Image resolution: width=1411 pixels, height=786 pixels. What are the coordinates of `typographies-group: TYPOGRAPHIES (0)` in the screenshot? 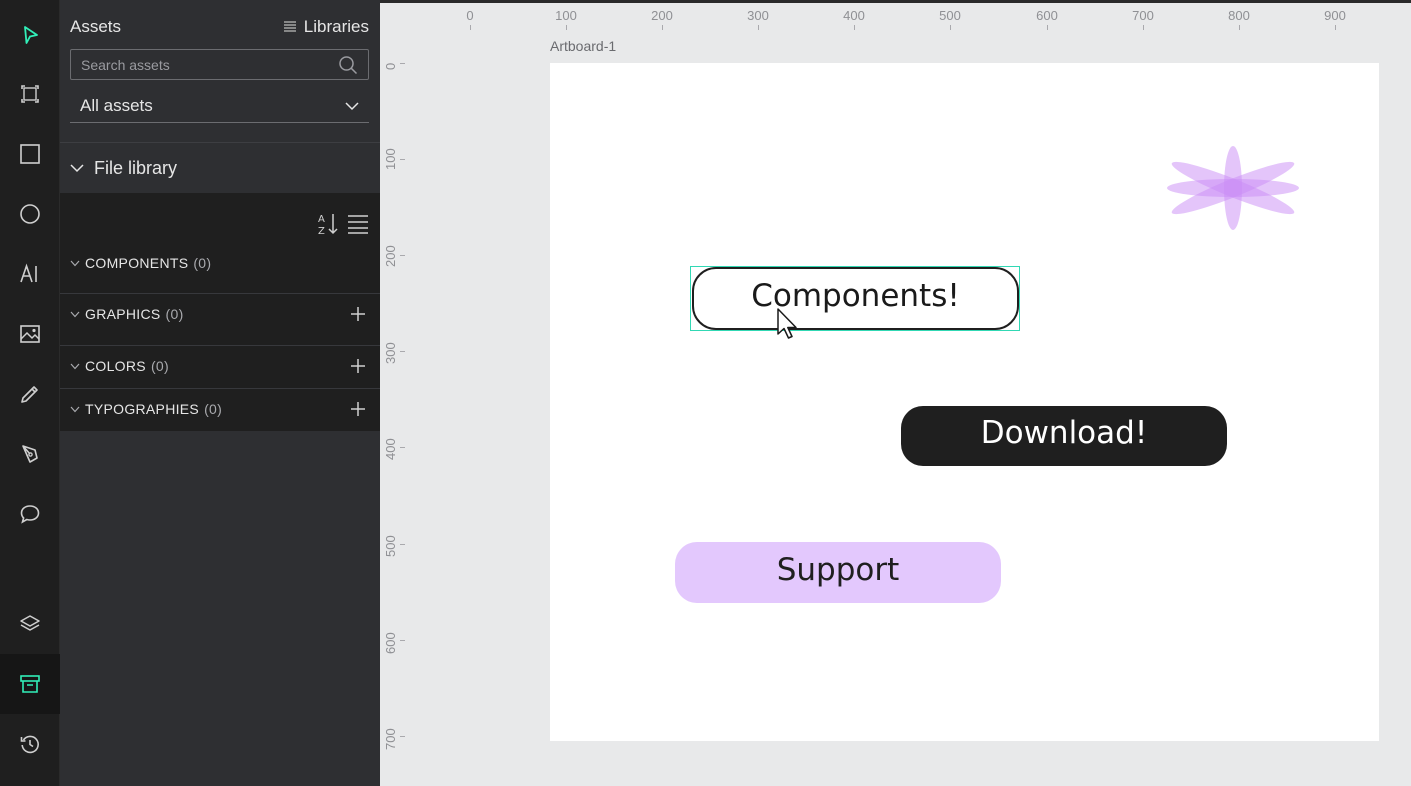 It's located at (220, 409).